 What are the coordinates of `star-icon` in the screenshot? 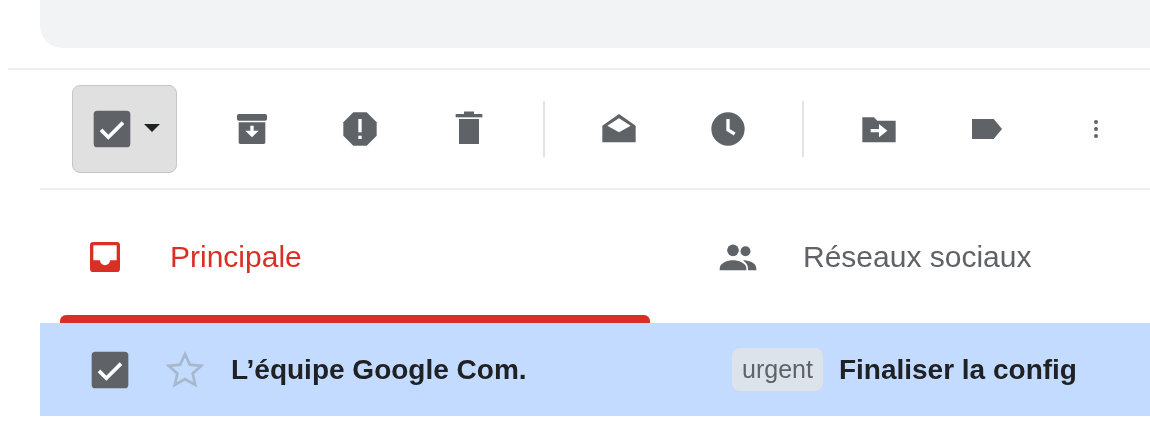 It's located at (185, 369).